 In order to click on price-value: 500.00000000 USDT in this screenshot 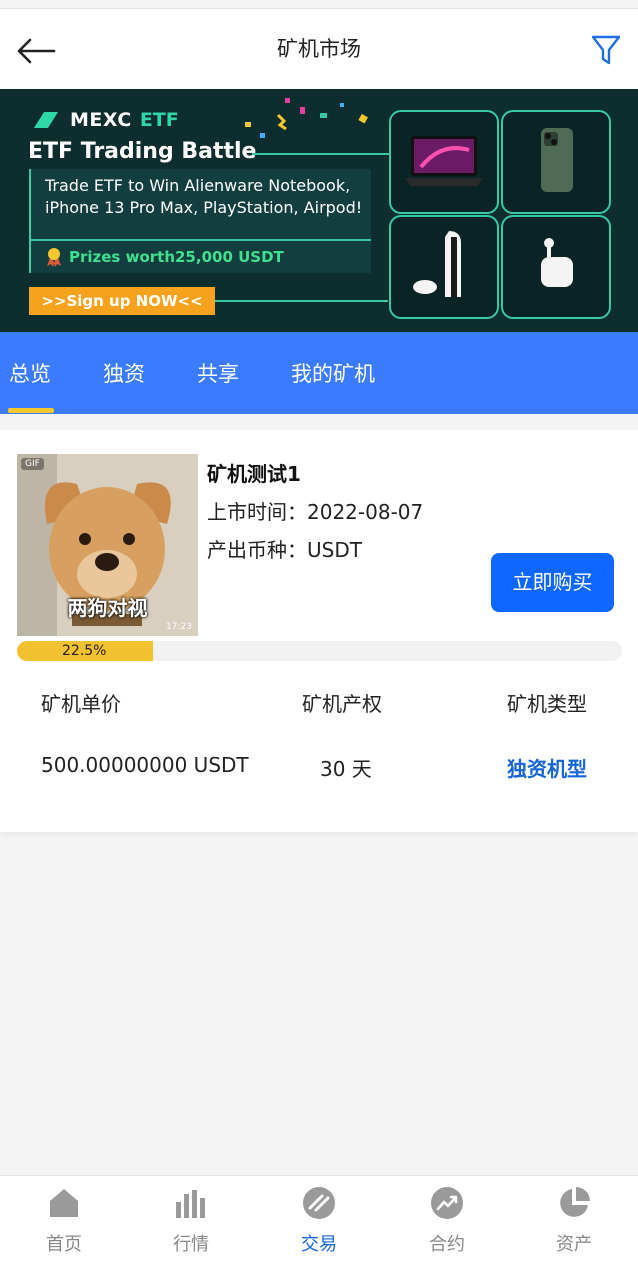, I will do `click(145, 765)`.